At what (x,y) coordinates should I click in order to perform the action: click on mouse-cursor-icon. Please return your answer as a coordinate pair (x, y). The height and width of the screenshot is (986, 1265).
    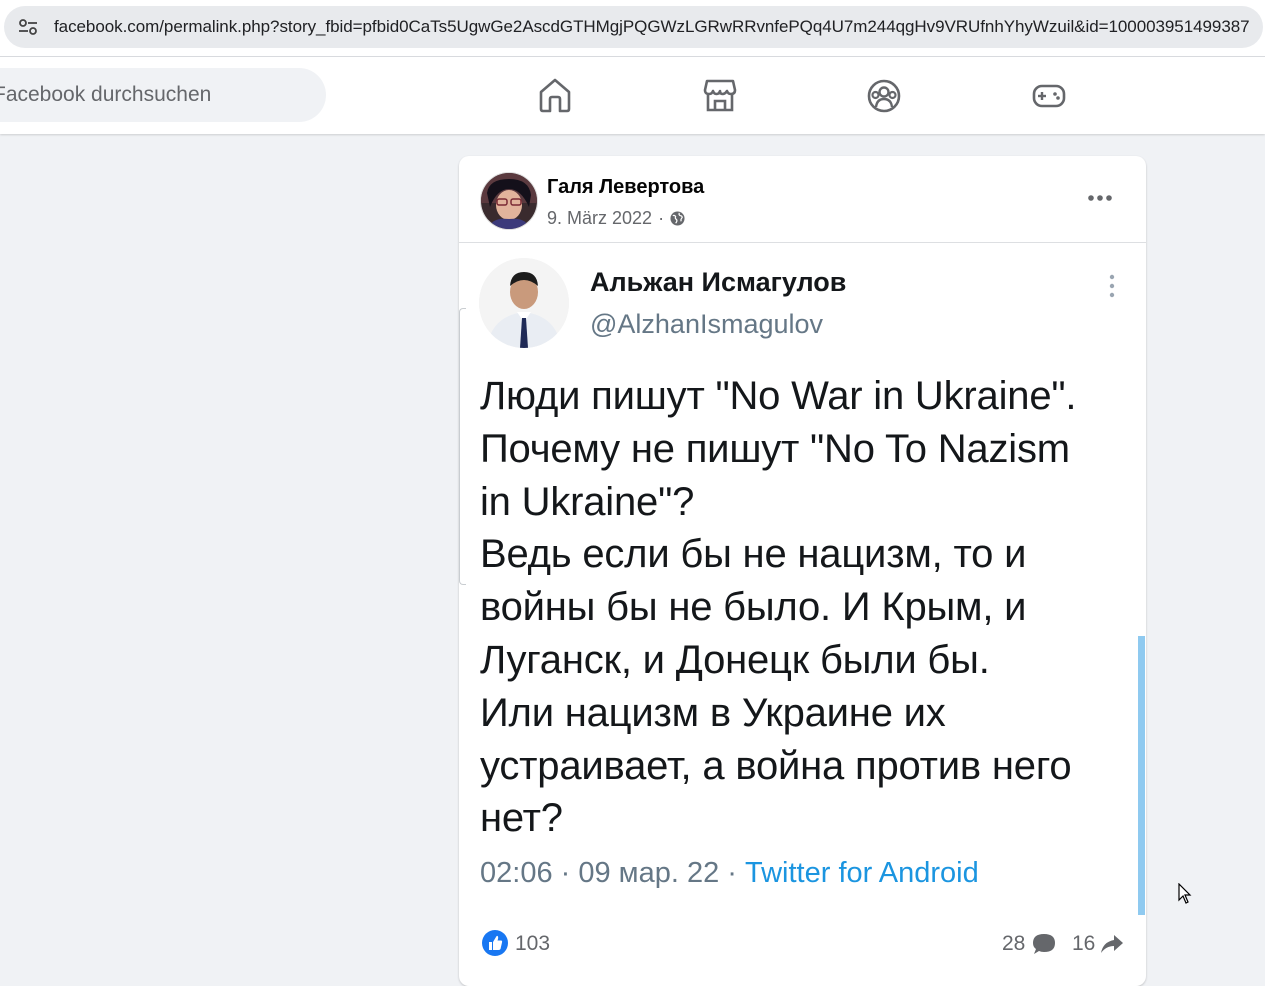
    Looking at the image, I should click on (1185, 893).